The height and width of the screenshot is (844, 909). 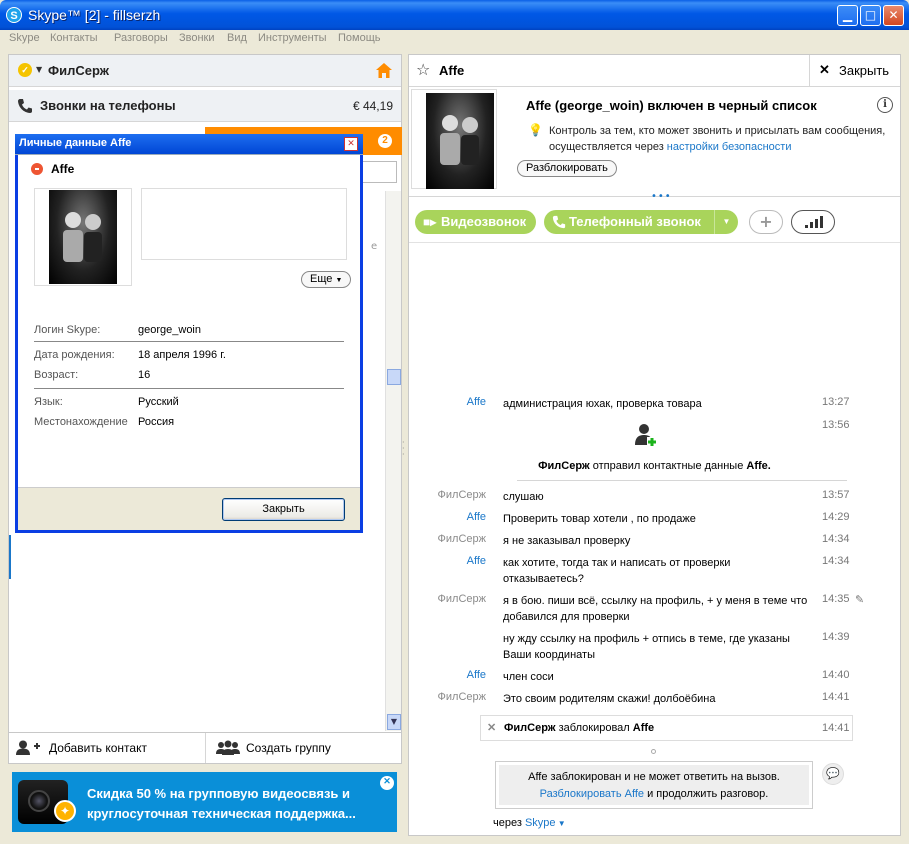 What do you see at coordinates (24, 38) in the screenshot?
I see `menu-skype: Skype` at bounding box center [24, 38].